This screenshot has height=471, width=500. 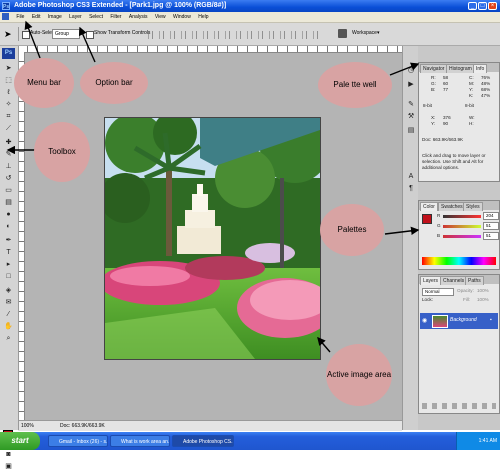 I want to click on arrow-palettes, so click(x=402, y=231).